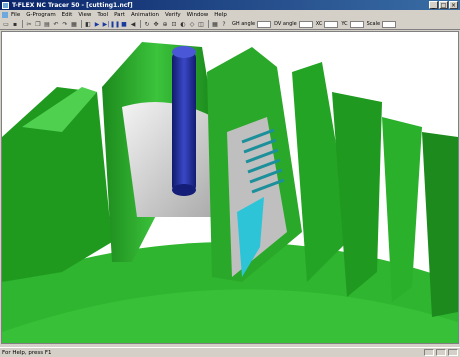 The image size is (460, 357). What do you see at coordinates (230, 352) in the screenshot?
I see `status-bar: For Help, press F1` at bounding box center [230, 352].